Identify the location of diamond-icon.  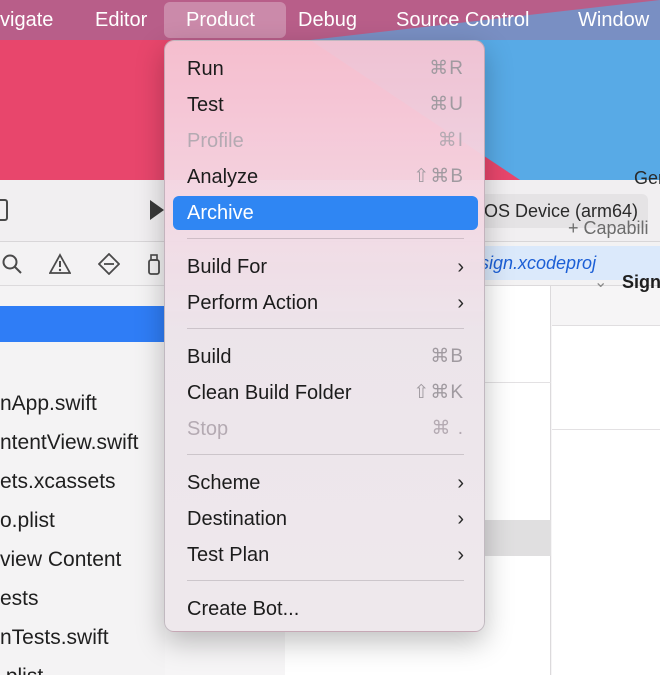
(109, 264).